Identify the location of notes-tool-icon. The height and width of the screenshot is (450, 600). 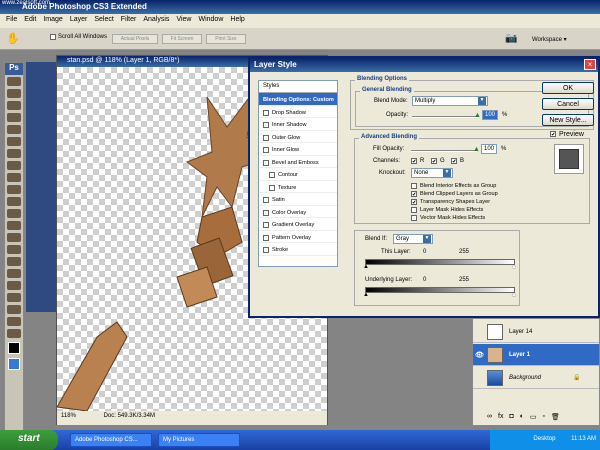
(14, 297).